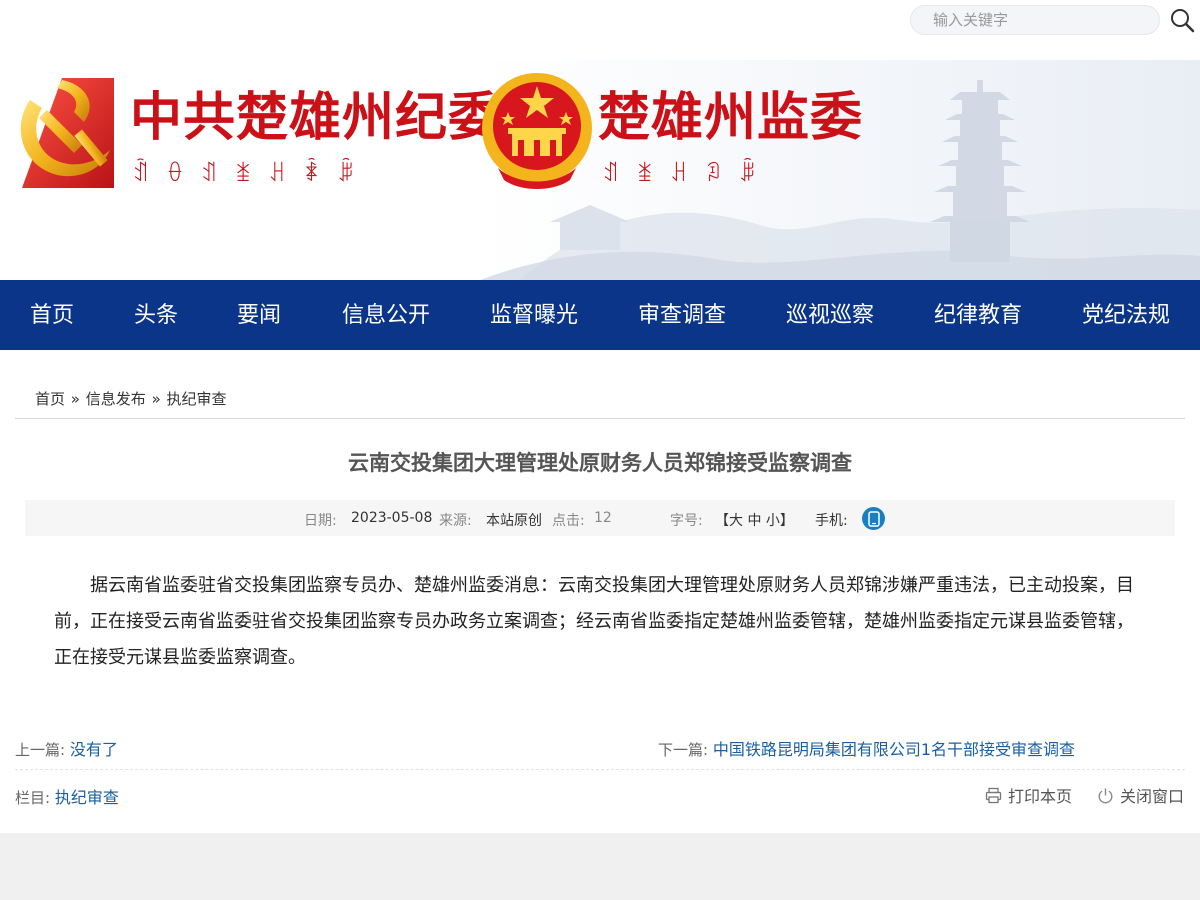  Describe the element at coordinates (603, 518) in the screenshot. I see `clicks-value: 12` at that location.